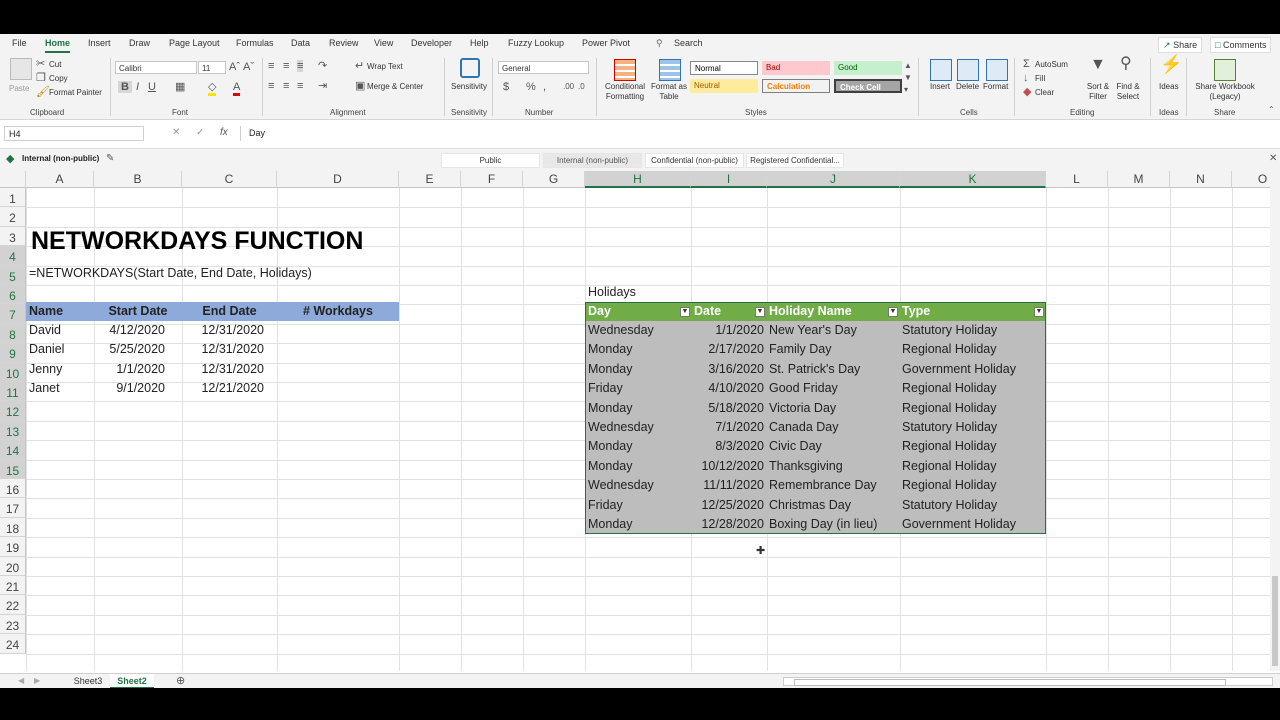  What do you see at coordinates (13, 489) in the screenshot?
I see `row-header: 16` at bounding box center [13, 489].